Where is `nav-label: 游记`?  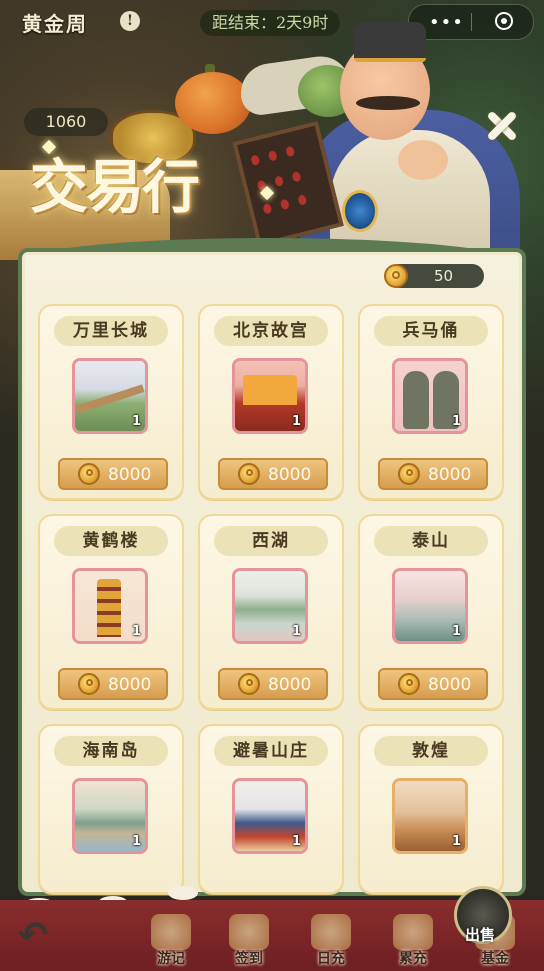 nav-label: 游记 is located at coordinates (171, 959).